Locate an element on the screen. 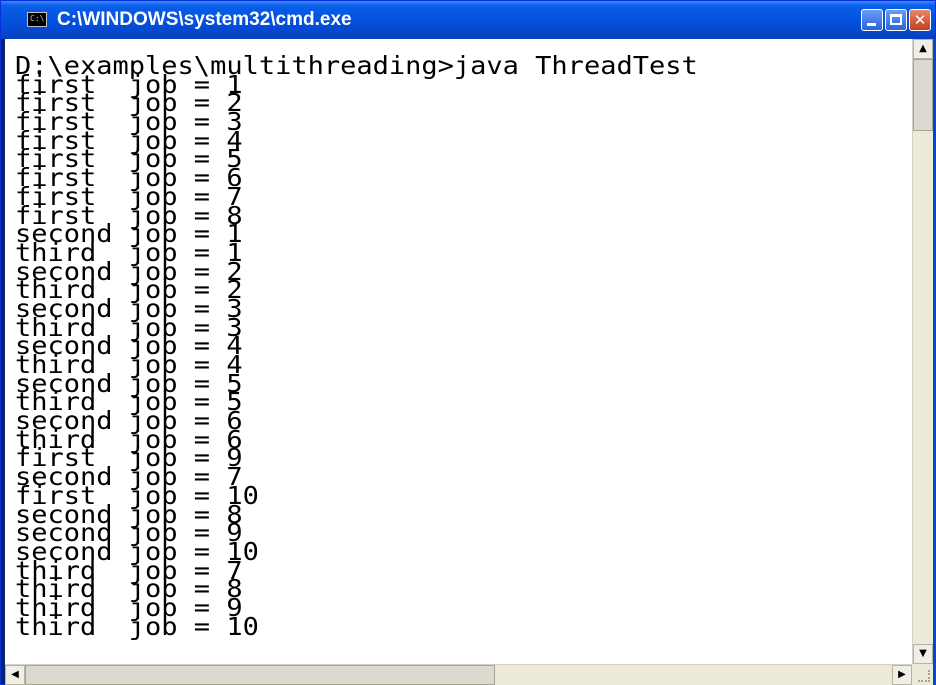  resize-grip is located at coordinates (922, 674).